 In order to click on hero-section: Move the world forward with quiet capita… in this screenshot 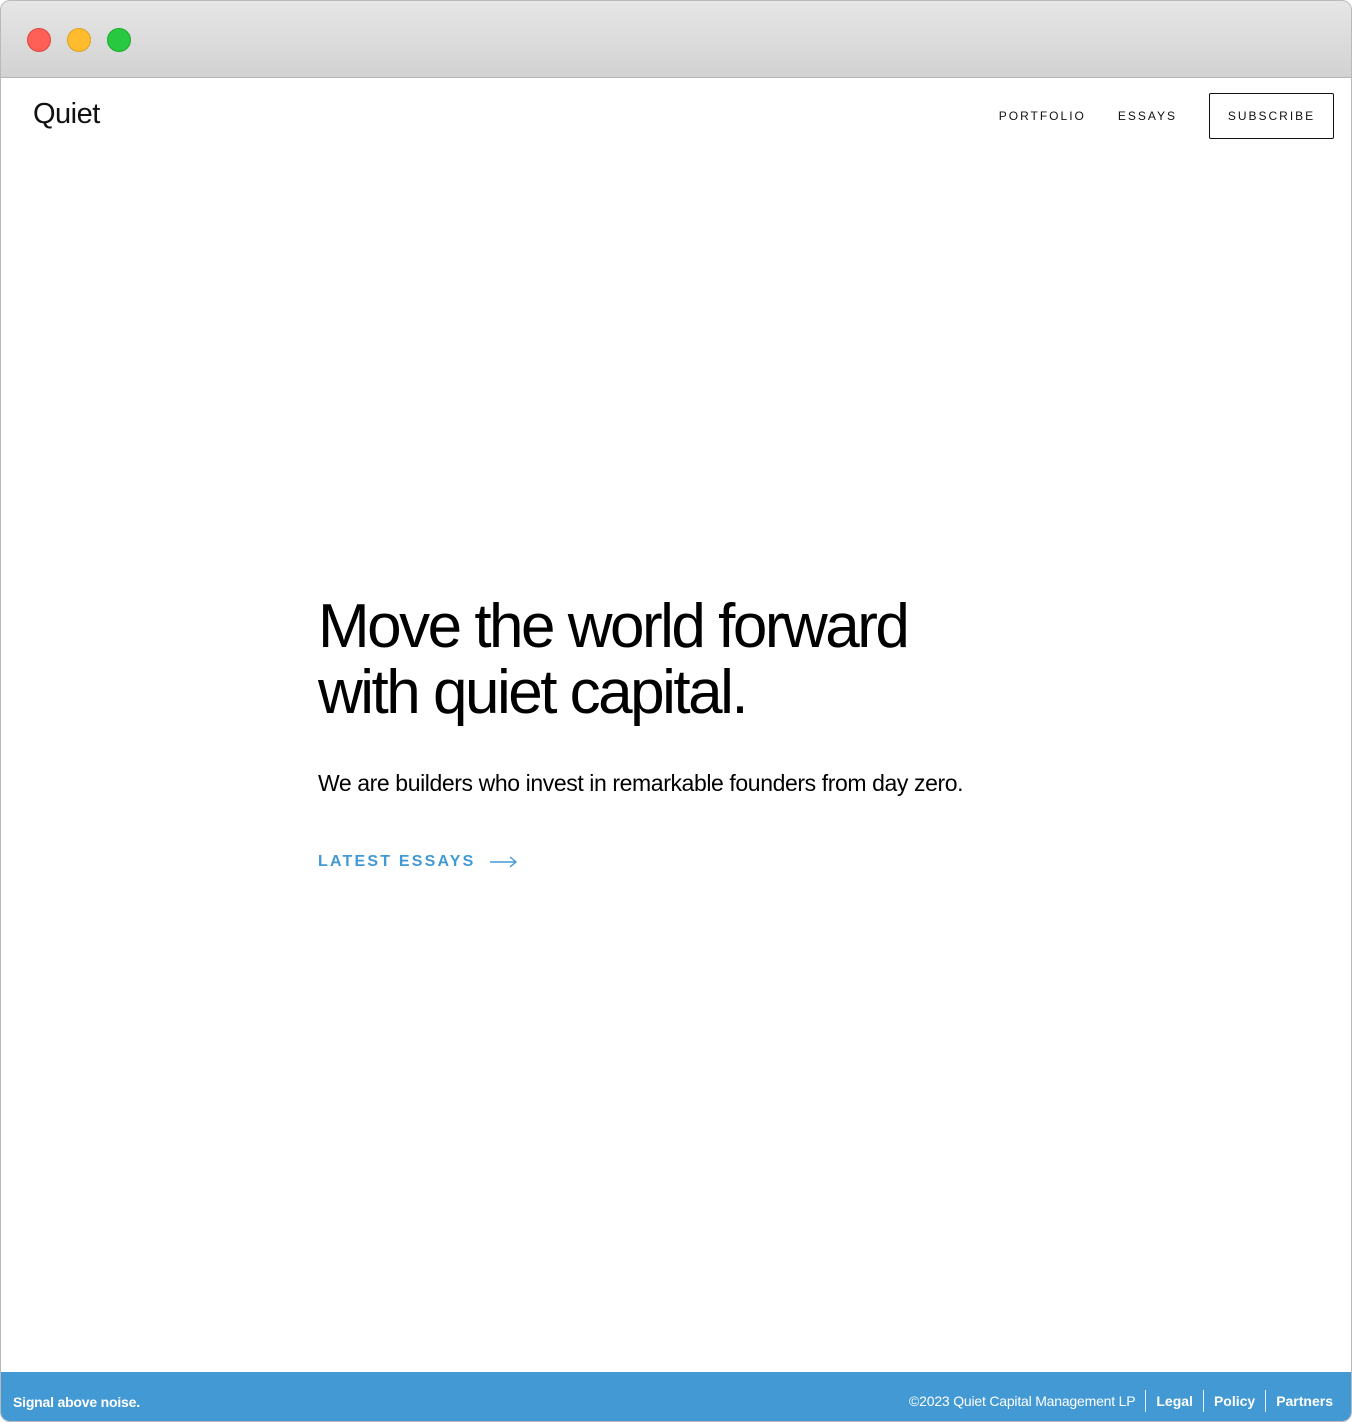, I will do `click(678, 732)`.